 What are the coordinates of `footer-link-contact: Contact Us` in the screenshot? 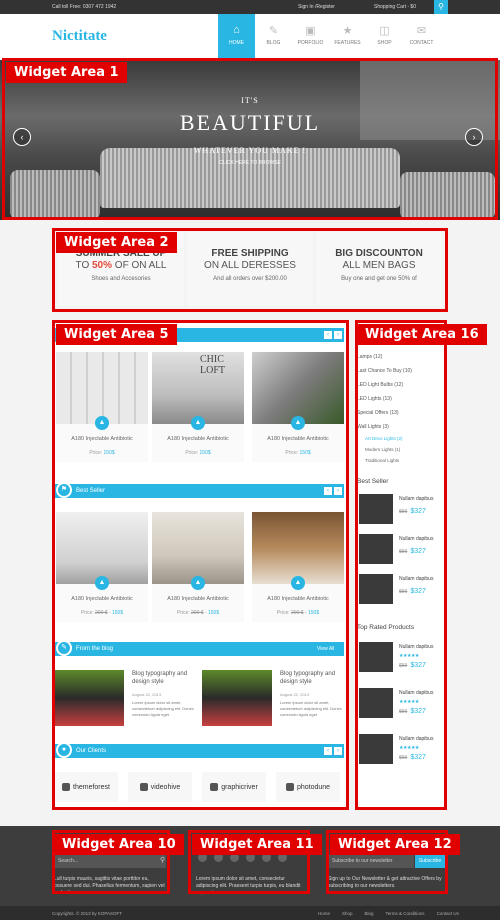 It's located at (448, 913).